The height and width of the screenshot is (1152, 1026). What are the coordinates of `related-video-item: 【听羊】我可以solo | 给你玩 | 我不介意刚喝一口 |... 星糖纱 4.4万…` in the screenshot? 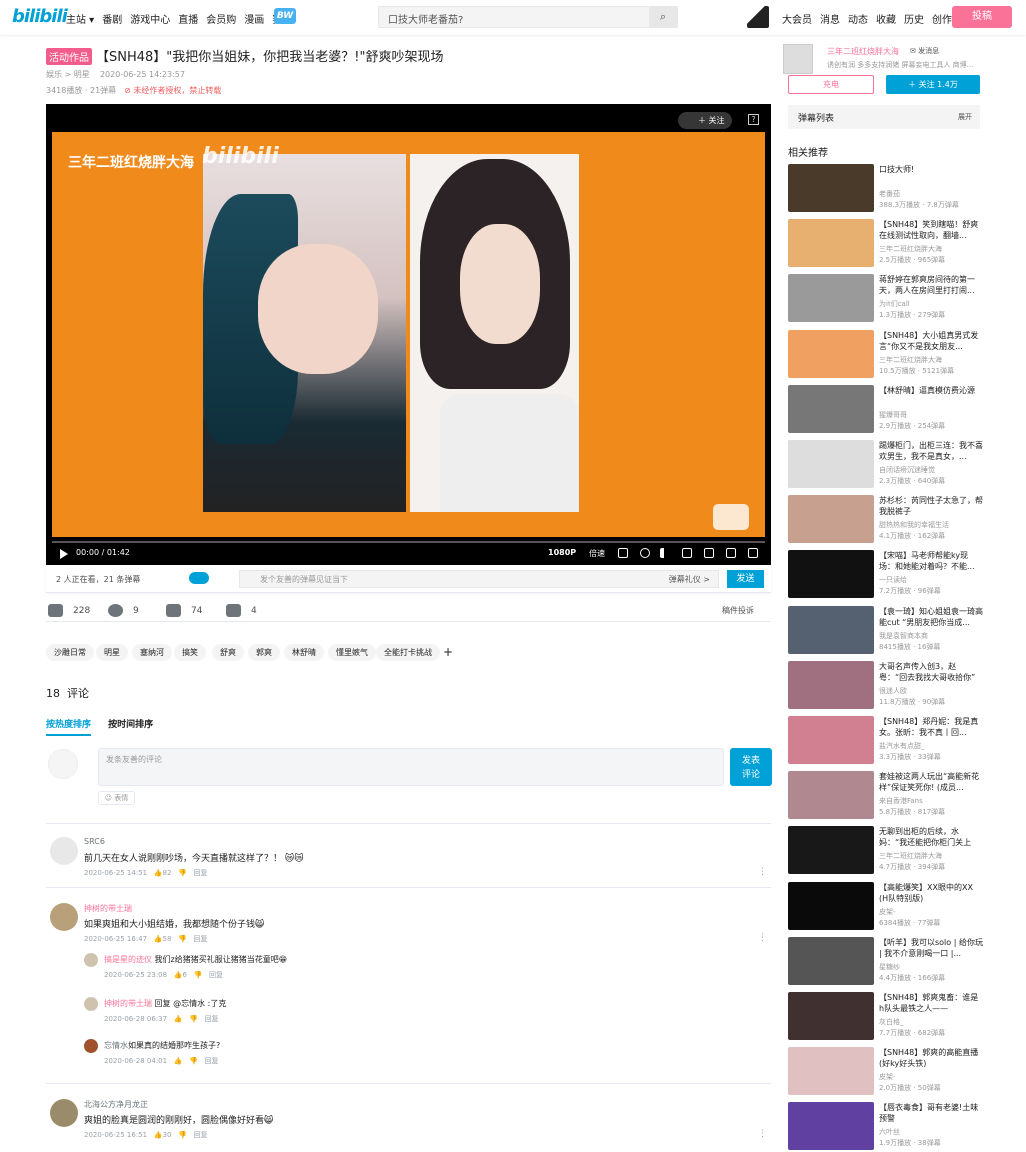 It's located at (885, 961).